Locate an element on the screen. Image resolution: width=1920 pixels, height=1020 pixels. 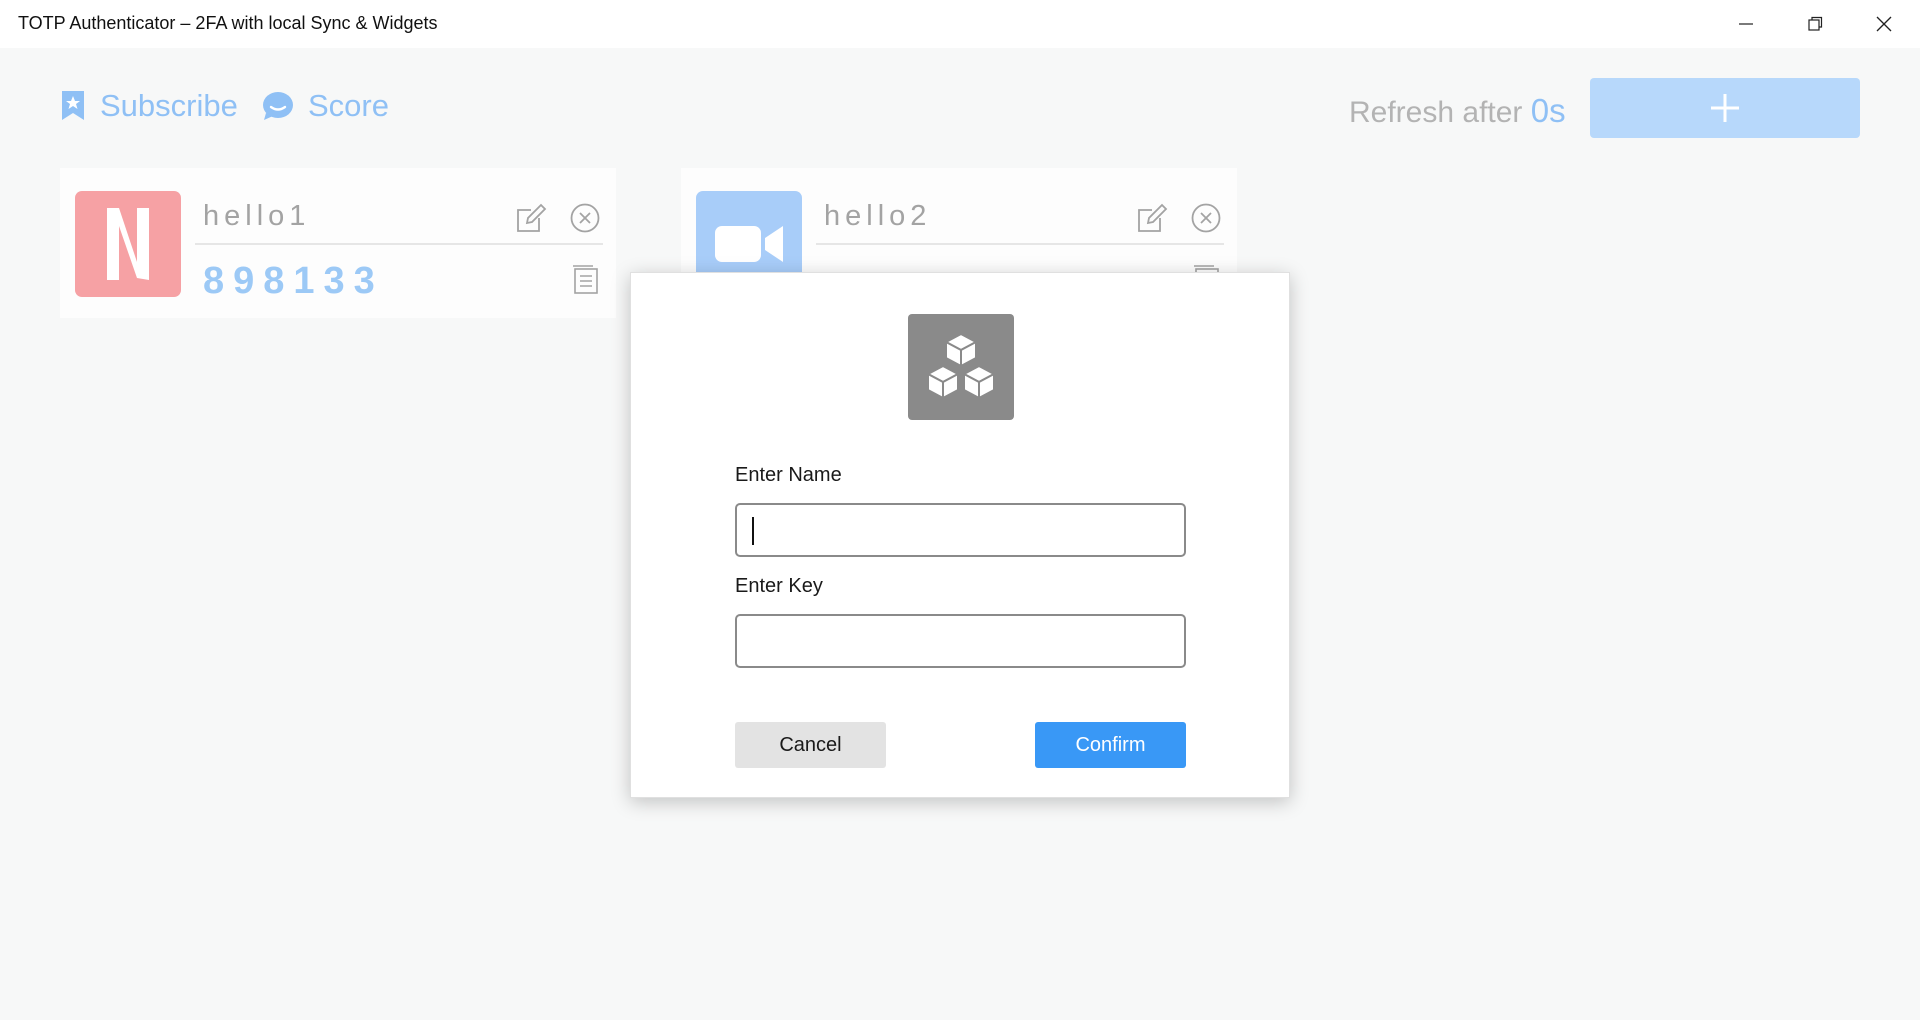
close-icon is located at coordinates (1884, 24).